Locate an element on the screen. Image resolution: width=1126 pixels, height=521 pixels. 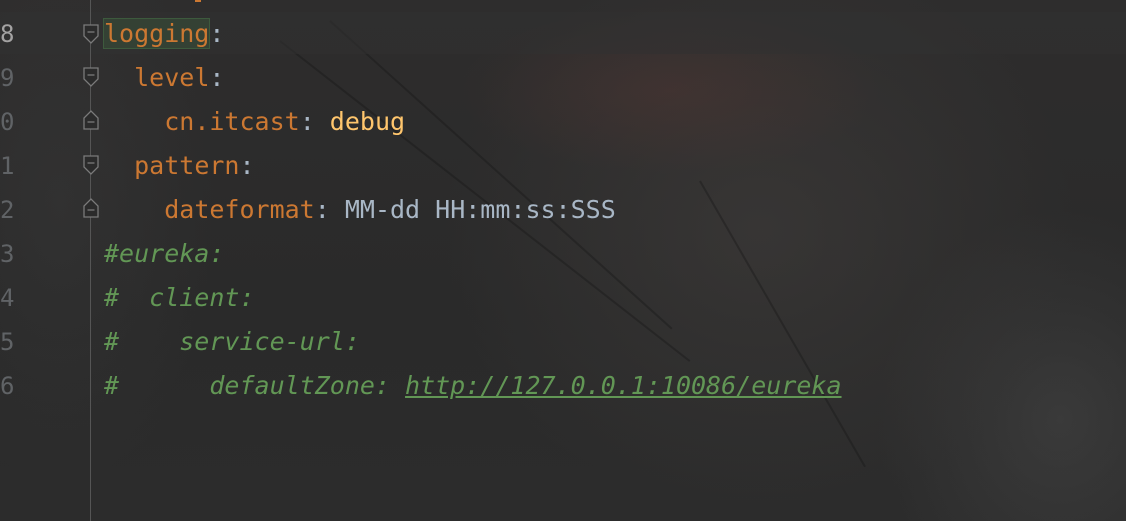
yaml-key: pattern is located at coordinates (186, 165).